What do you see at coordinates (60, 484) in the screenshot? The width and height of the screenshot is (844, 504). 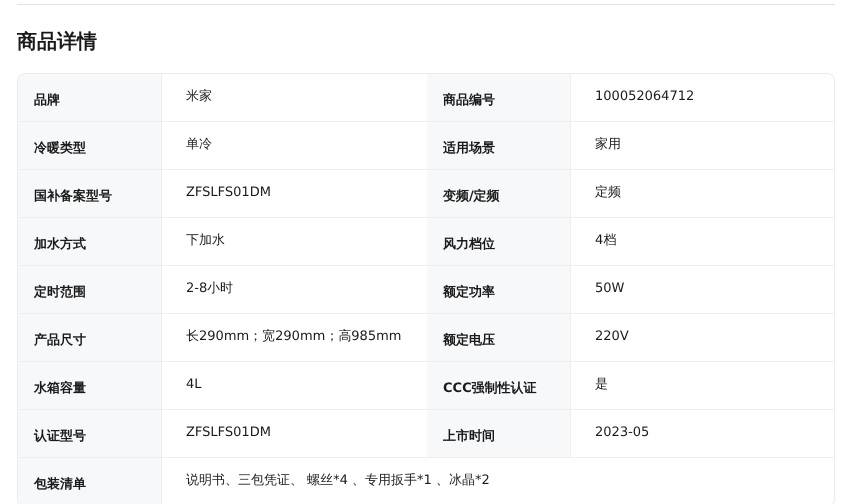 I see `spec-label: 包装清单` at bounding box center [60, 484].